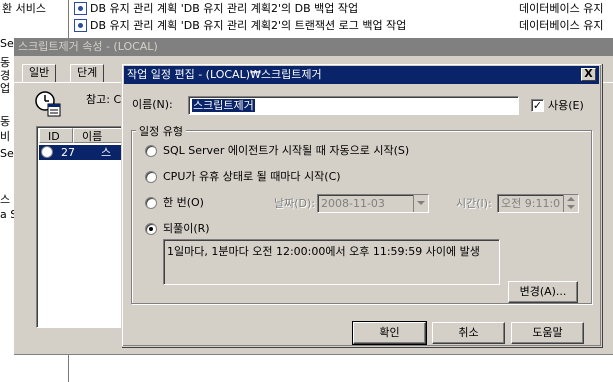 This screenshot has width=613, height=382. I want to click on option-once-label: 한 번(O), so click(183, 202).